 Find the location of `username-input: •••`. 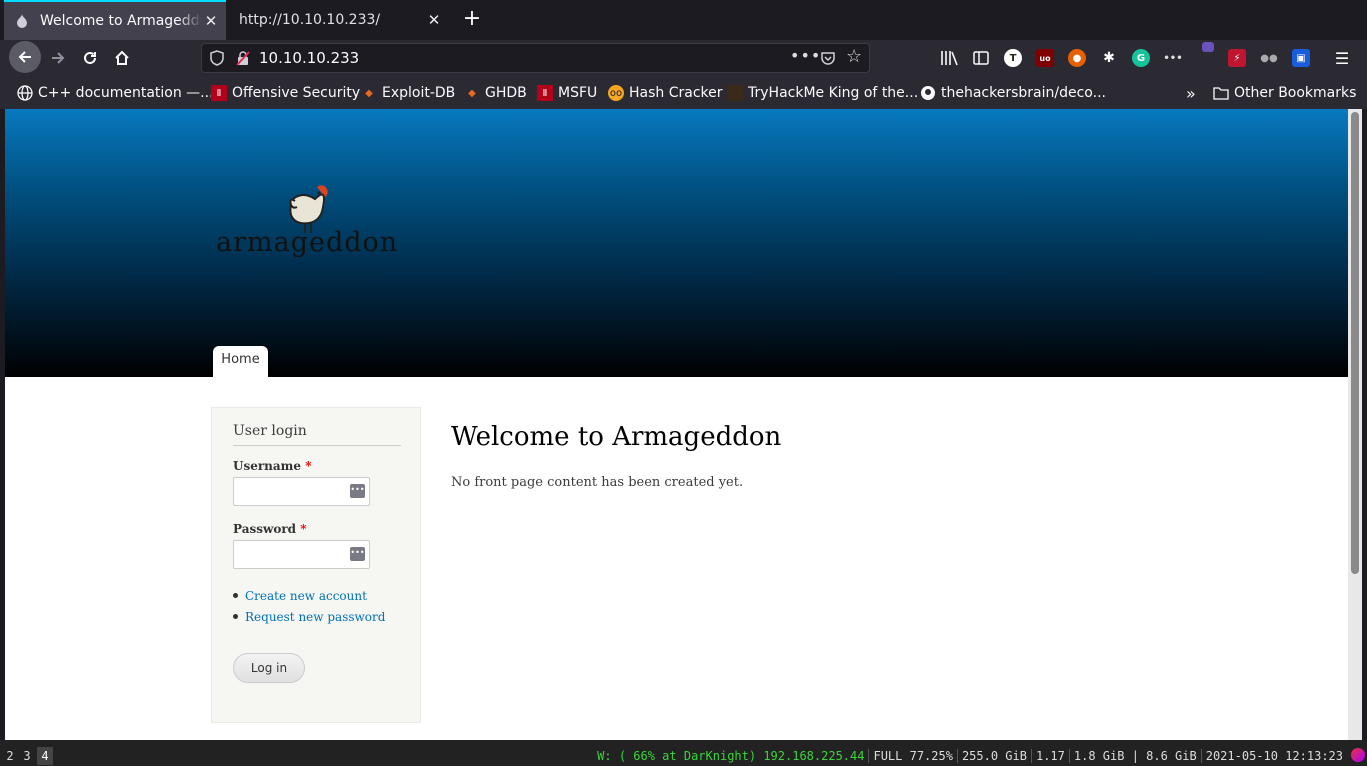

username-input: ••• is located at coordinates (301, 491).